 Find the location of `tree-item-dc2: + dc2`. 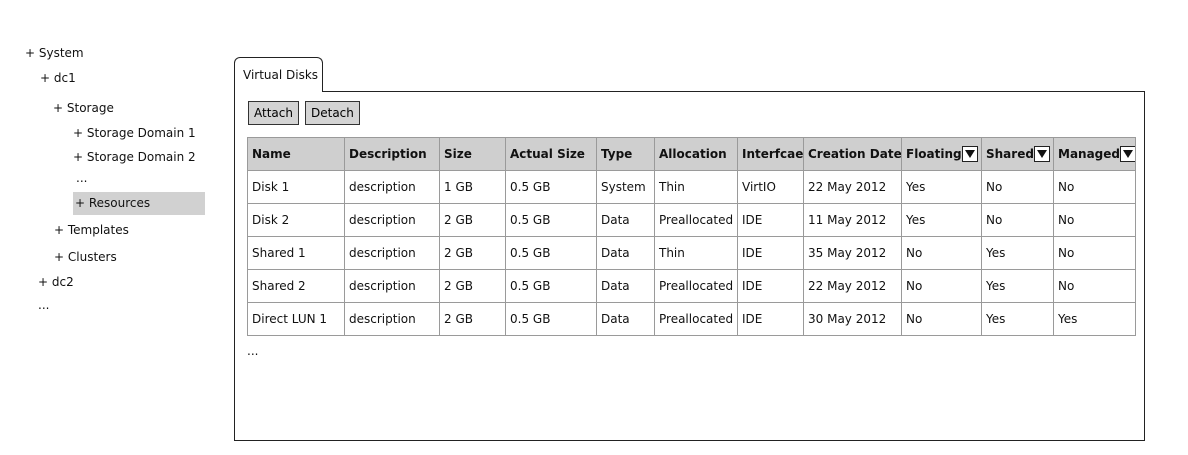

tree-item-dc2: + dc2 is located at coordinates (56, 282).